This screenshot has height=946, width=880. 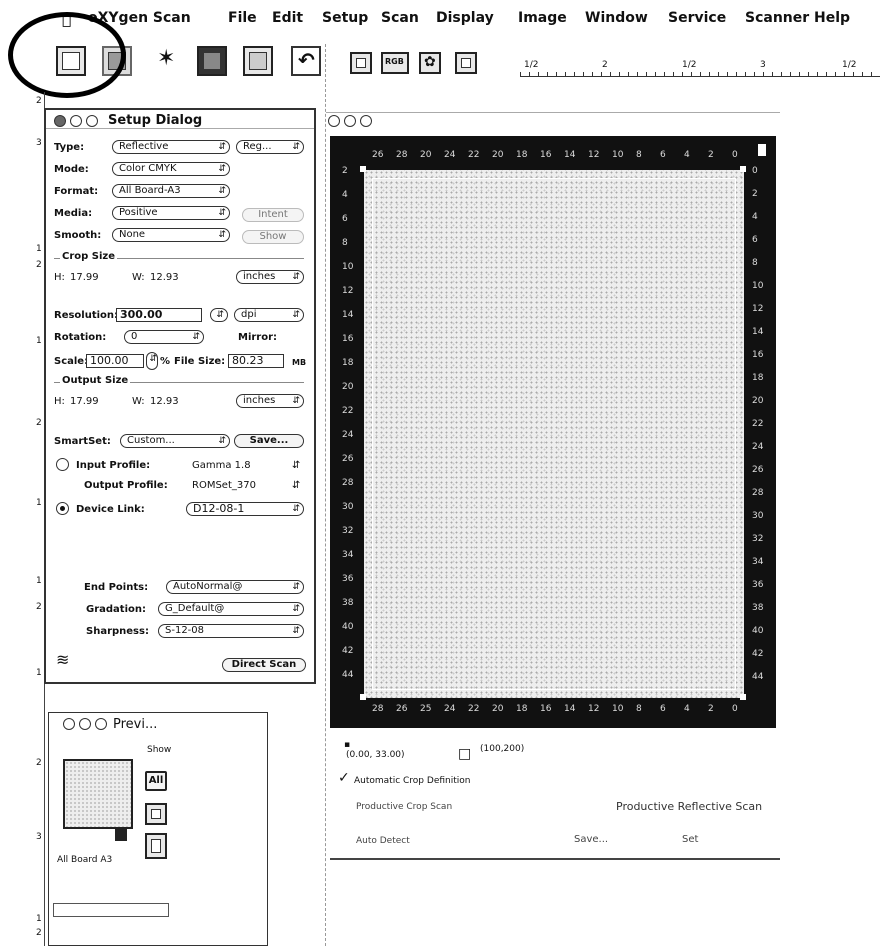 I want to click on all-button: All, so click(x=156, y=781).